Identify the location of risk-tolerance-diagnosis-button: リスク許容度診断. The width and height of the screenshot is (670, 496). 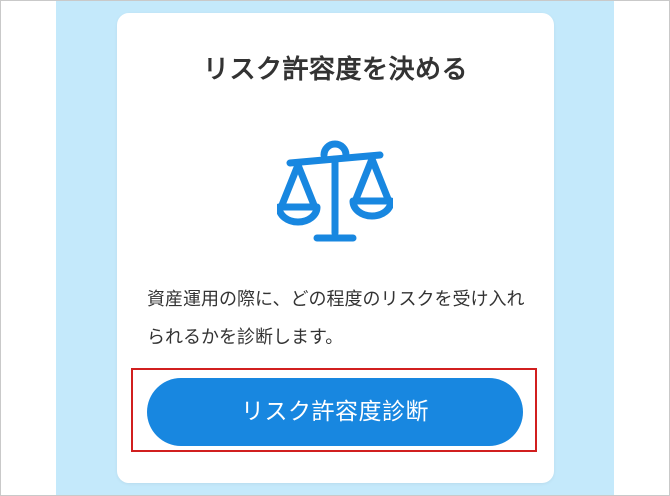
(335, 412).